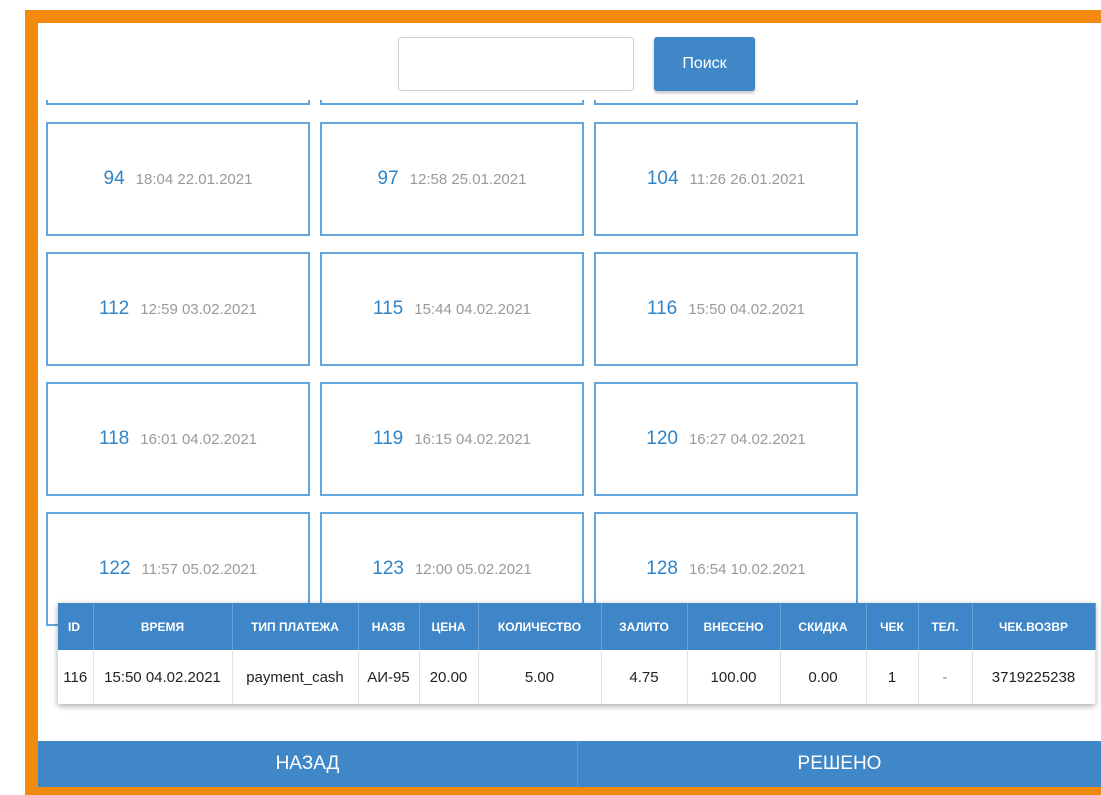 Image resolution: width=1101 pixels, height=795 pixels. What do you see at coordinates (449, 677) in the screenshot?
I see `table-cell: 20.00` at bounding box center [449, 677].